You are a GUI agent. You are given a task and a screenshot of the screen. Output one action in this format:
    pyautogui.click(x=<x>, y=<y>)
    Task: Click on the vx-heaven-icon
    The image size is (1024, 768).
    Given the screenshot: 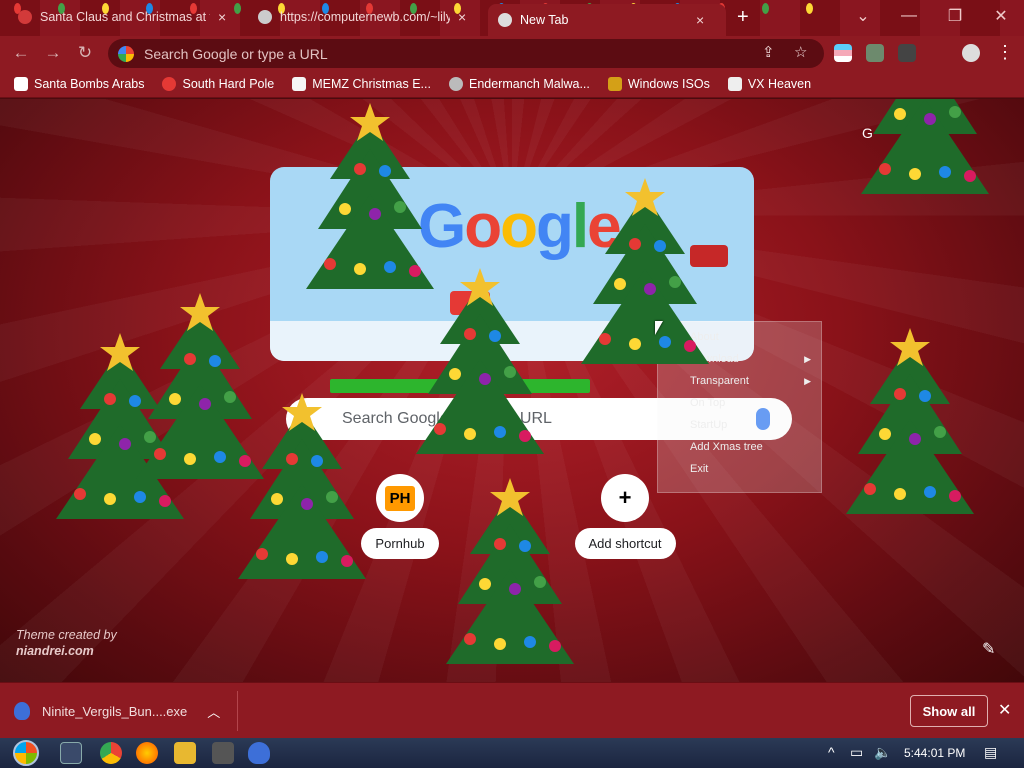 What is the action you would take?
    pyautogui.click(x=734, y=83)
    